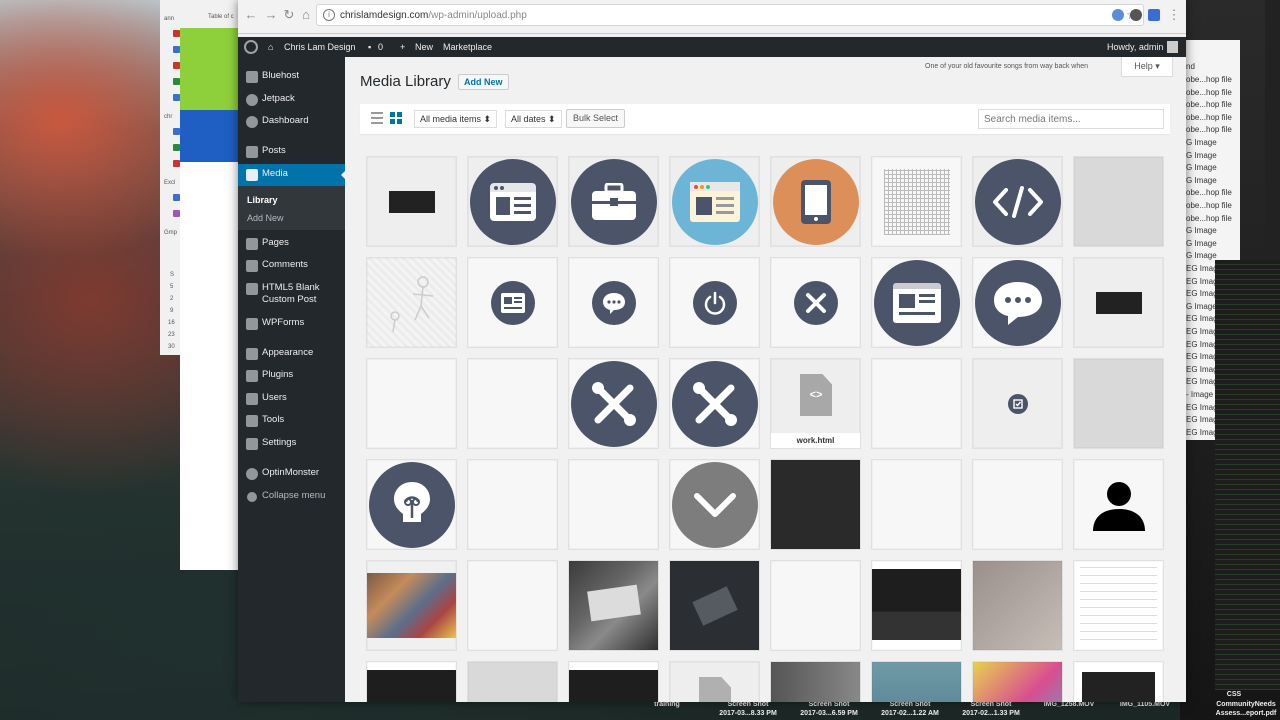 The width and height of the screenshot is (1280, 720). I want to click on back-icon: ←, so click(251, 15).